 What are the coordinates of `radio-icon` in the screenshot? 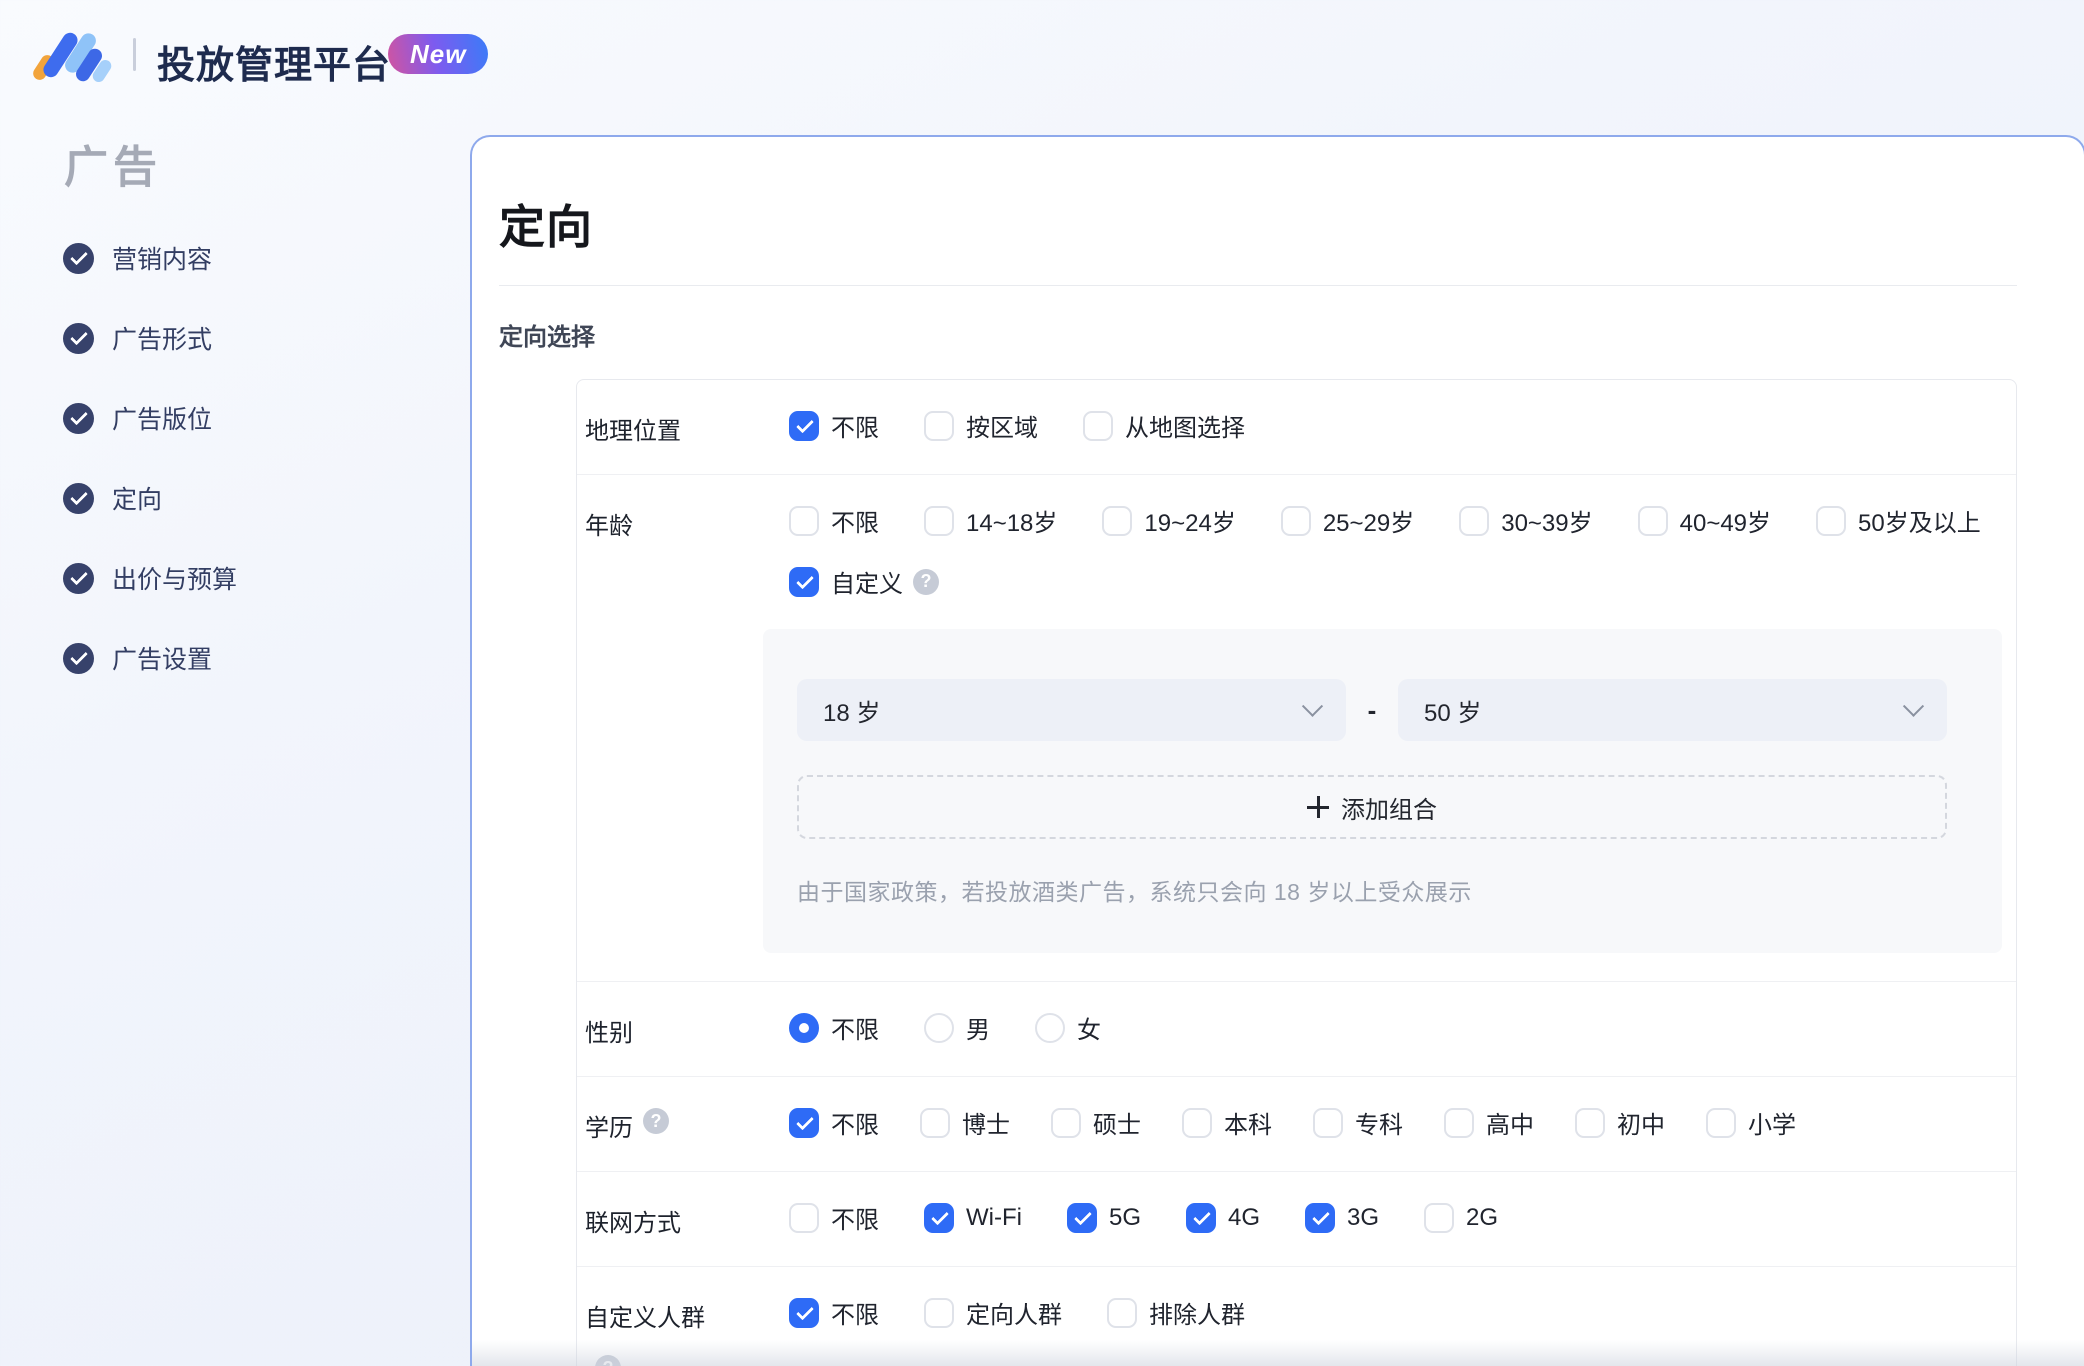 It's located at (939, 1027).